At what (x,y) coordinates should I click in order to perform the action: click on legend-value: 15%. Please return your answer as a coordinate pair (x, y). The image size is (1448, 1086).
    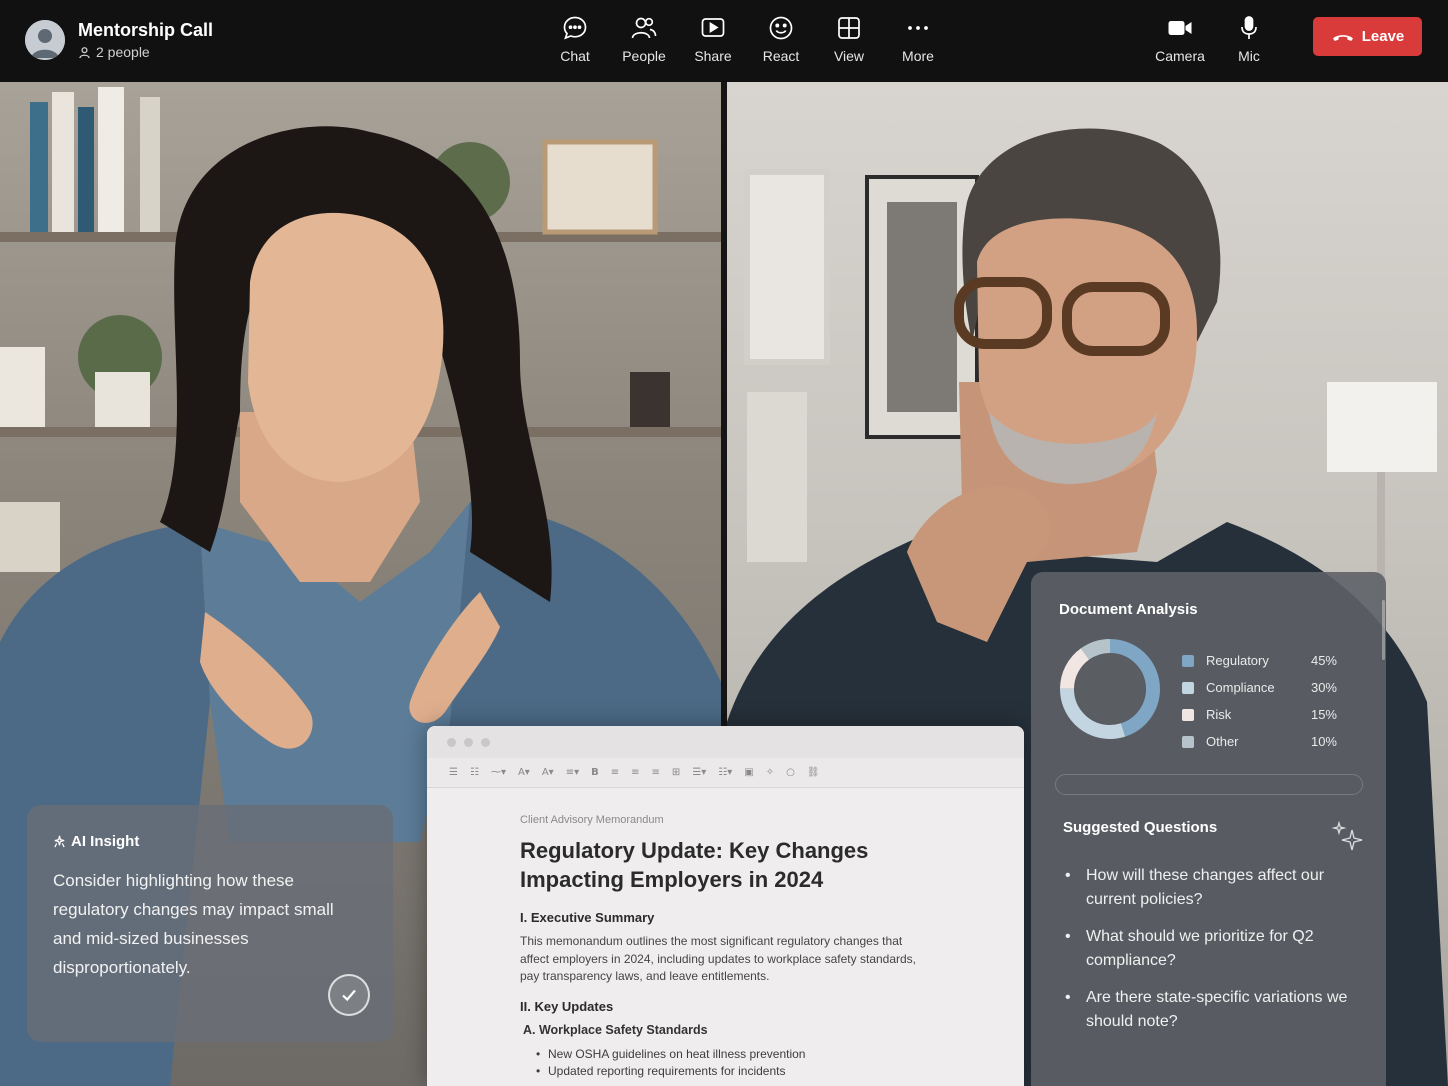
    Looking at the image, I should click on (1323, 714).